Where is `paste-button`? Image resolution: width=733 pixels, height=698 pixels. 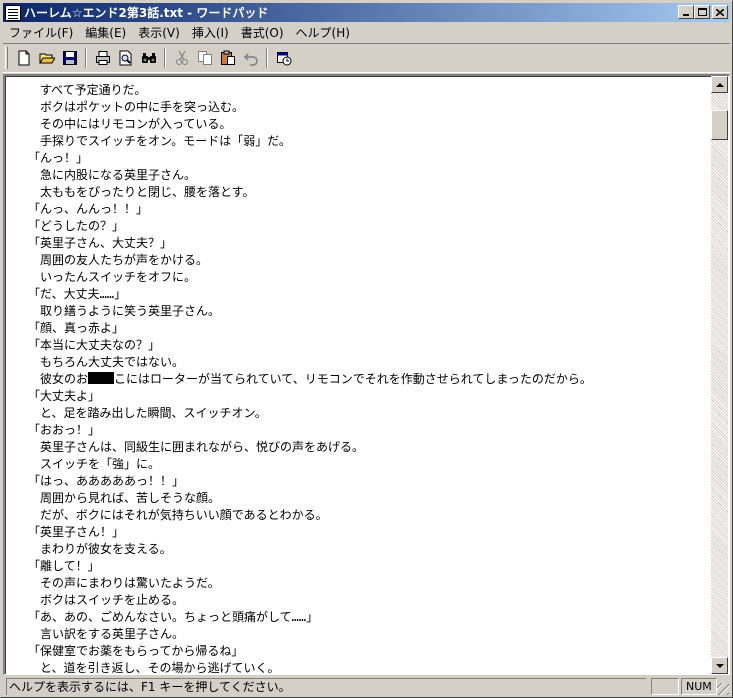 paste-button is located at coordinates (227, 58).